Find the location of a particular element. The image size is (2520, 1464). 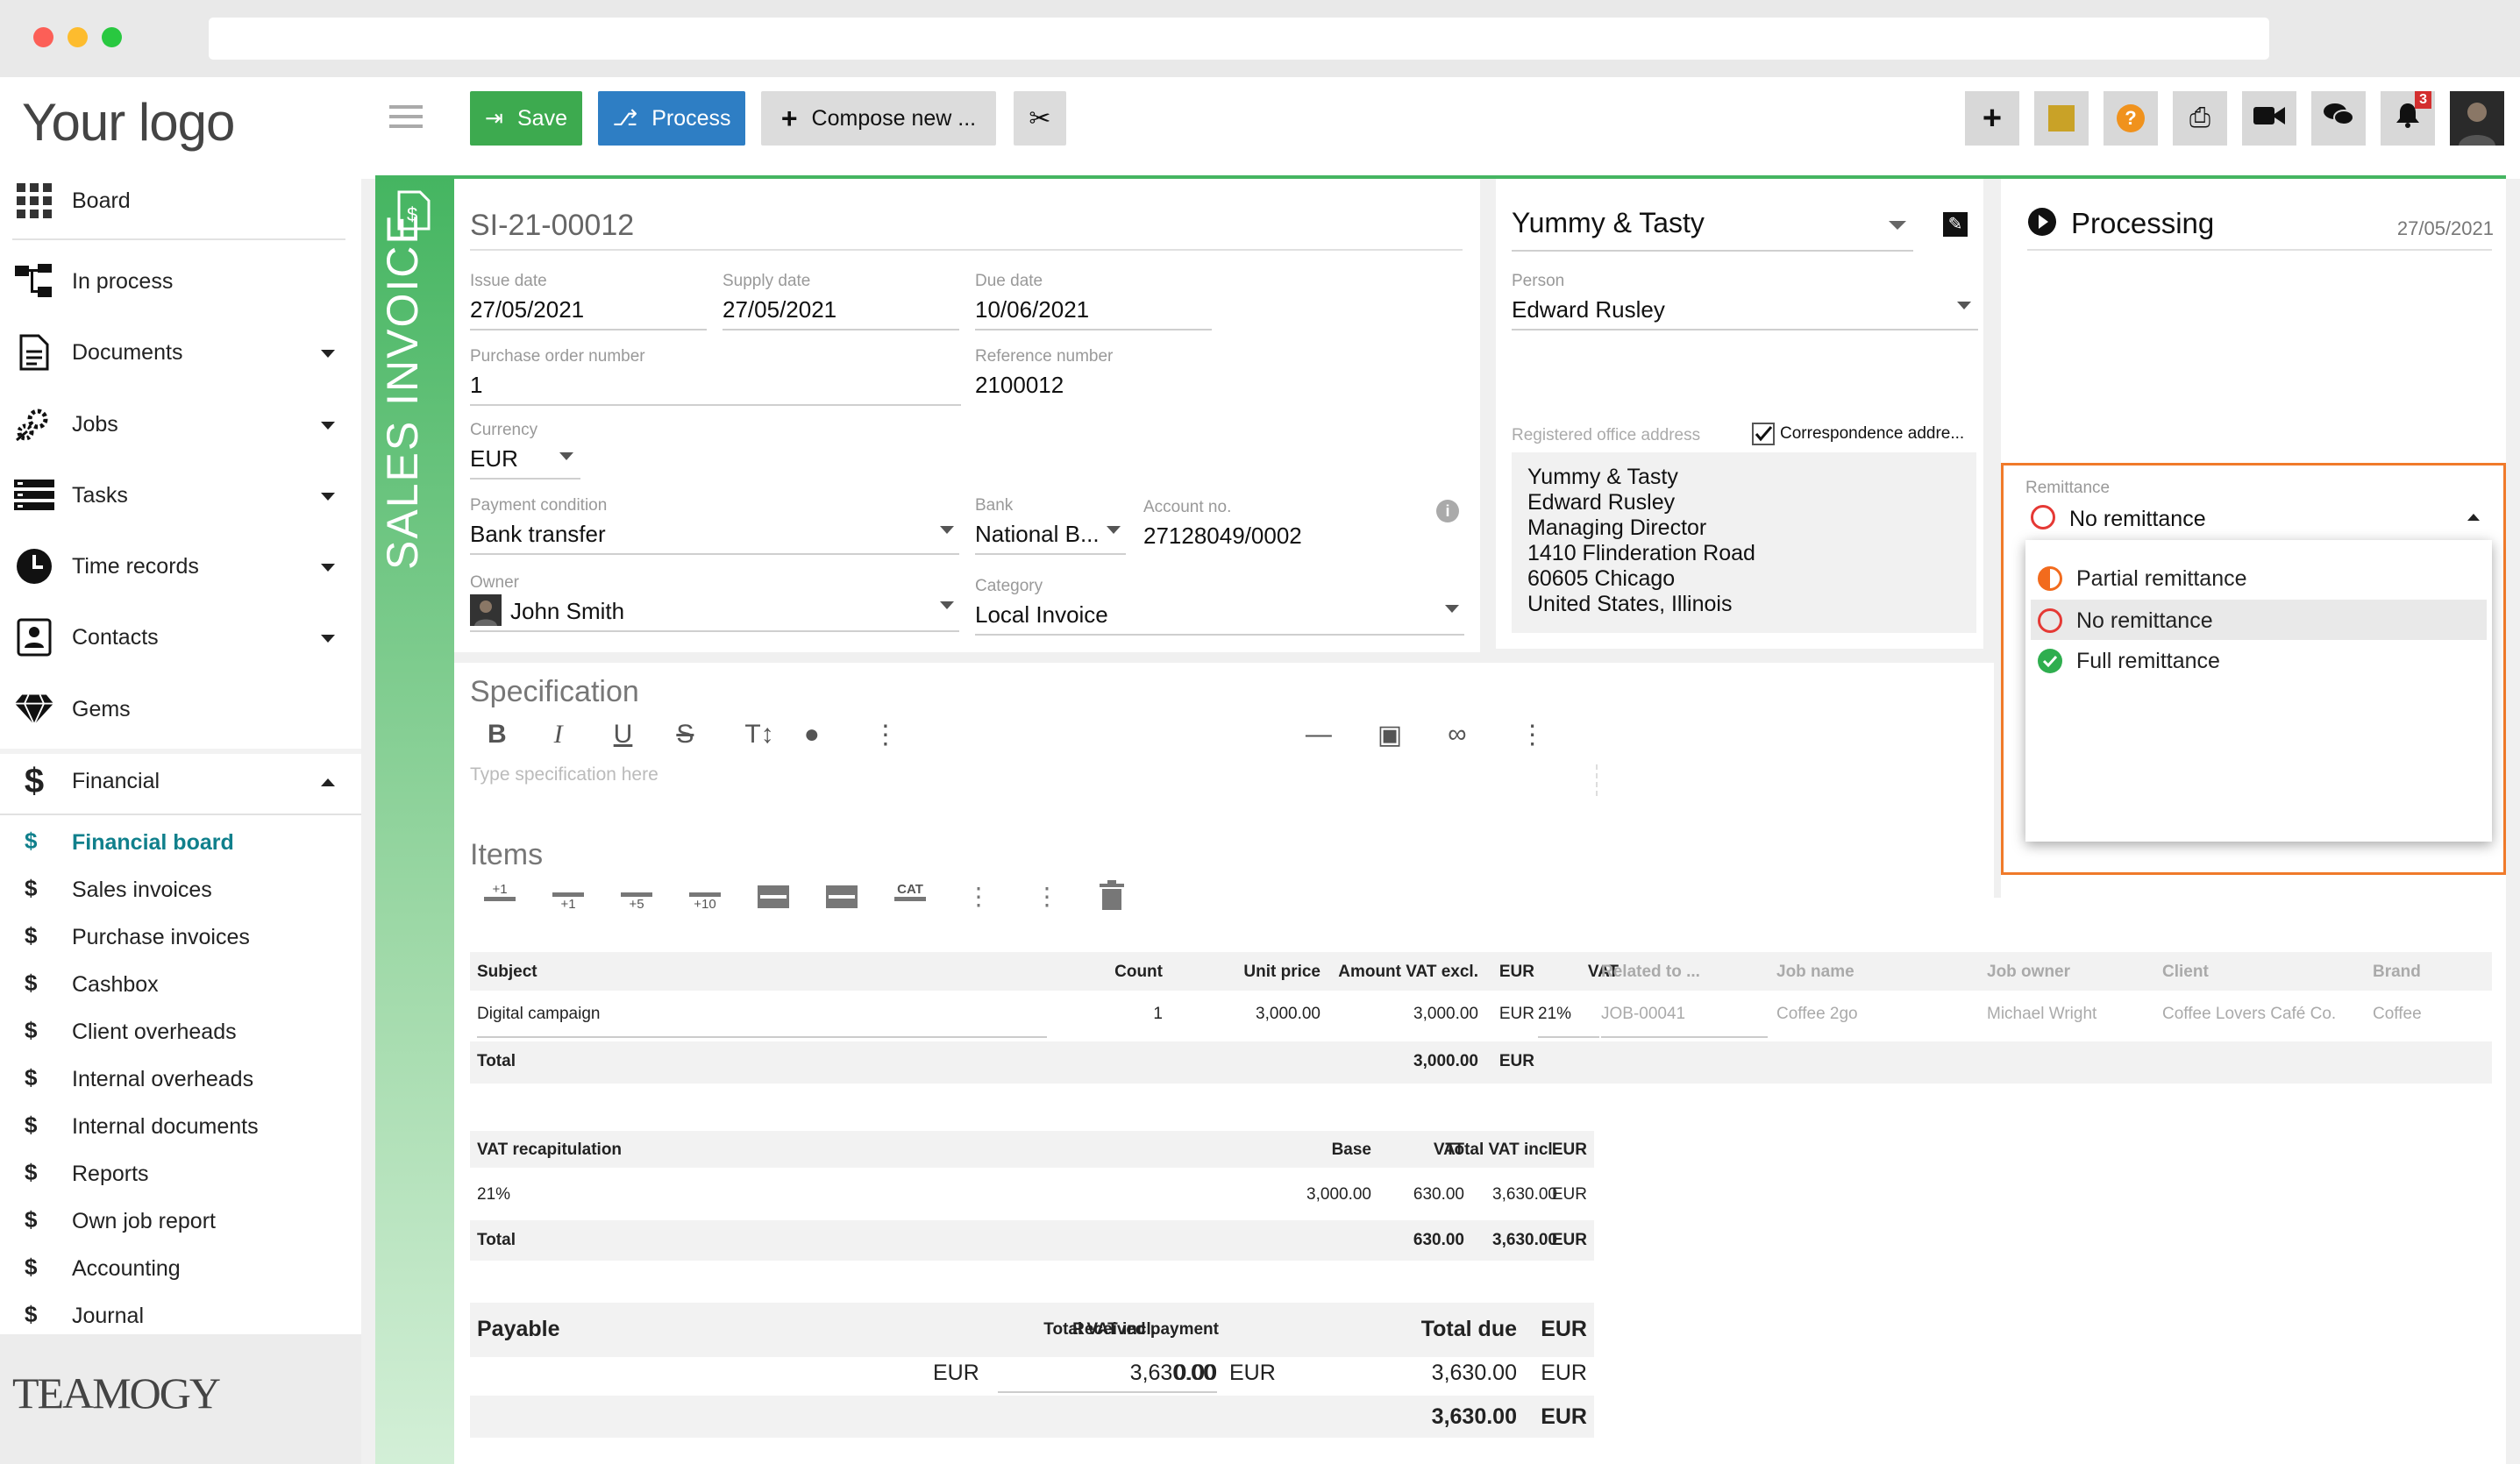

move-up-icon is located at coordinates (773, 896).